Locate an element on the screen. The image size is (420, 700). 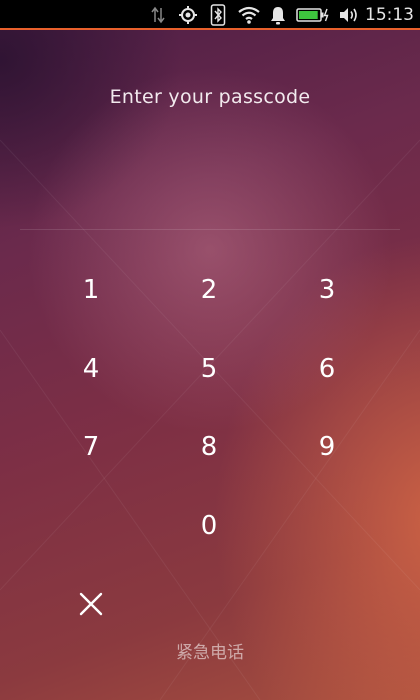
key-0: 0 is located at coordinates (209, 526).